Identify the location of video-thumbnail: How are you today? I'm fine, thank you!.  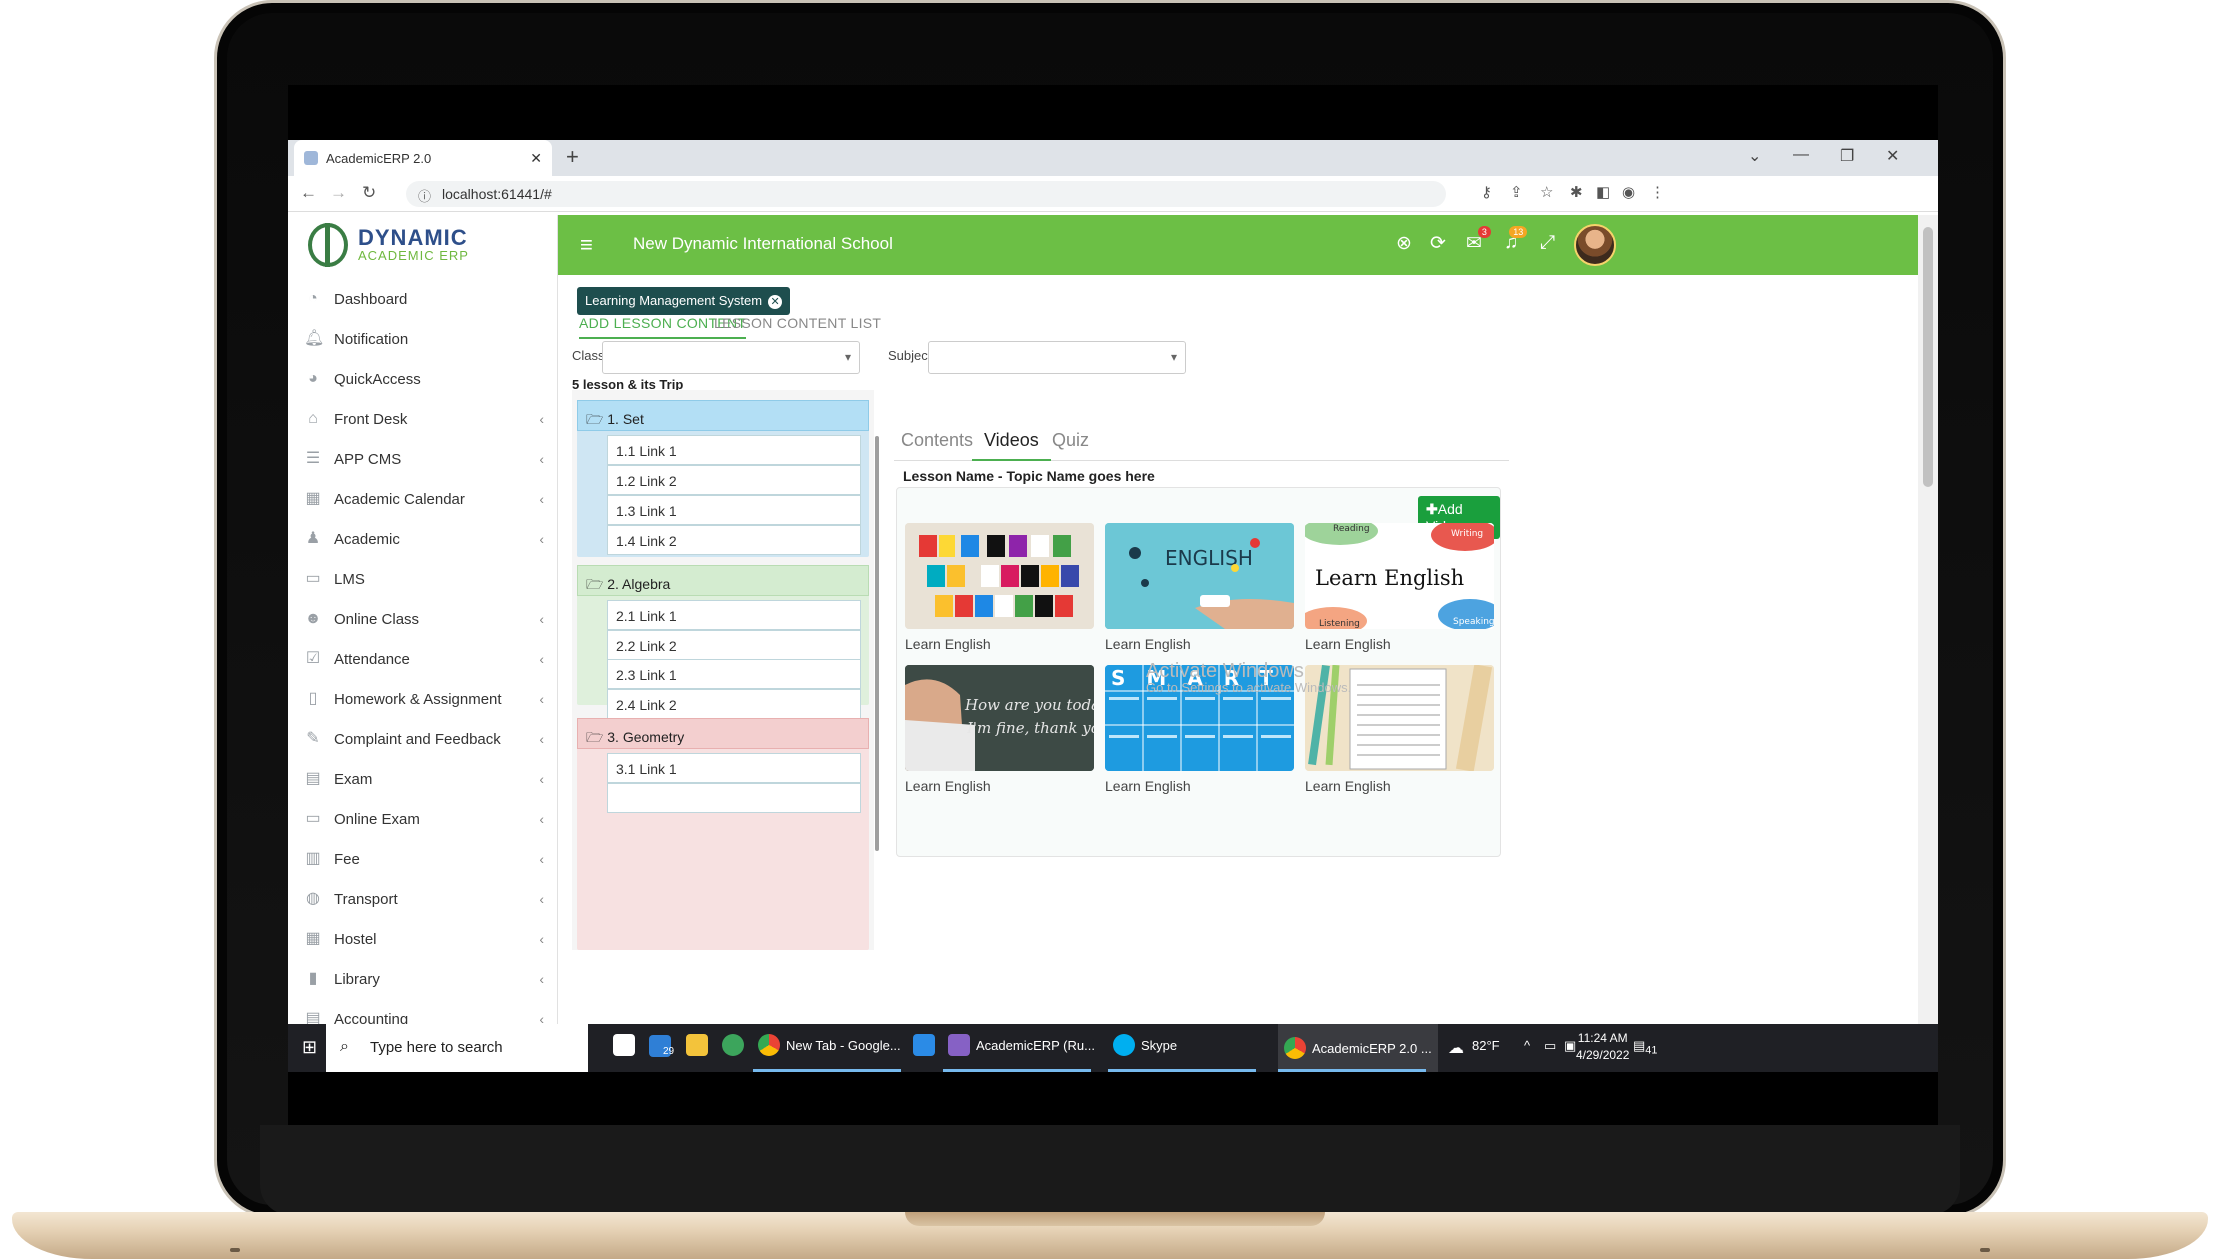
(999, 718).